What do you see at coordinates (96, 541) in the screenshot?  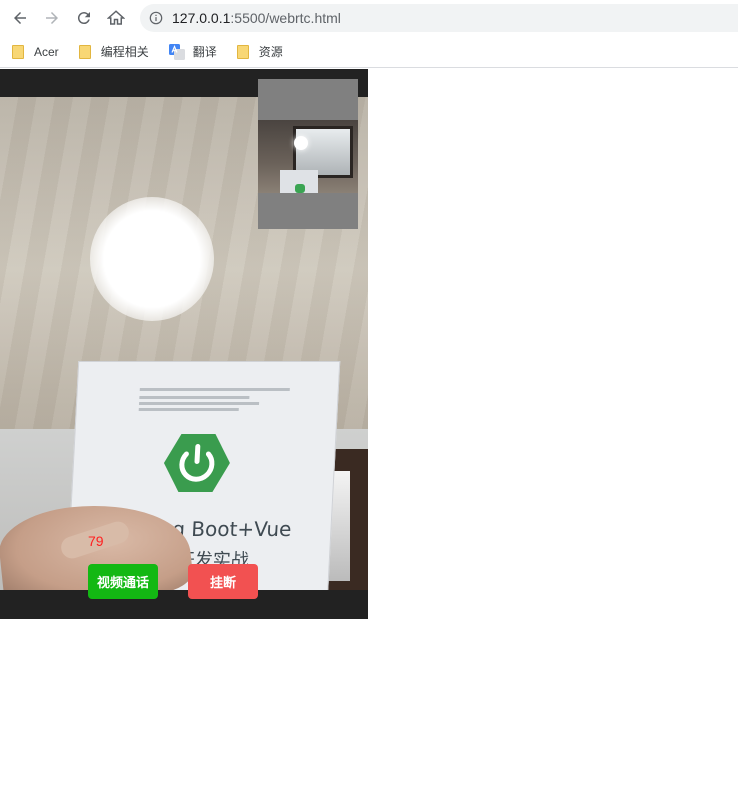 I see `call-counter: 79` at bounding box center [96, 541].